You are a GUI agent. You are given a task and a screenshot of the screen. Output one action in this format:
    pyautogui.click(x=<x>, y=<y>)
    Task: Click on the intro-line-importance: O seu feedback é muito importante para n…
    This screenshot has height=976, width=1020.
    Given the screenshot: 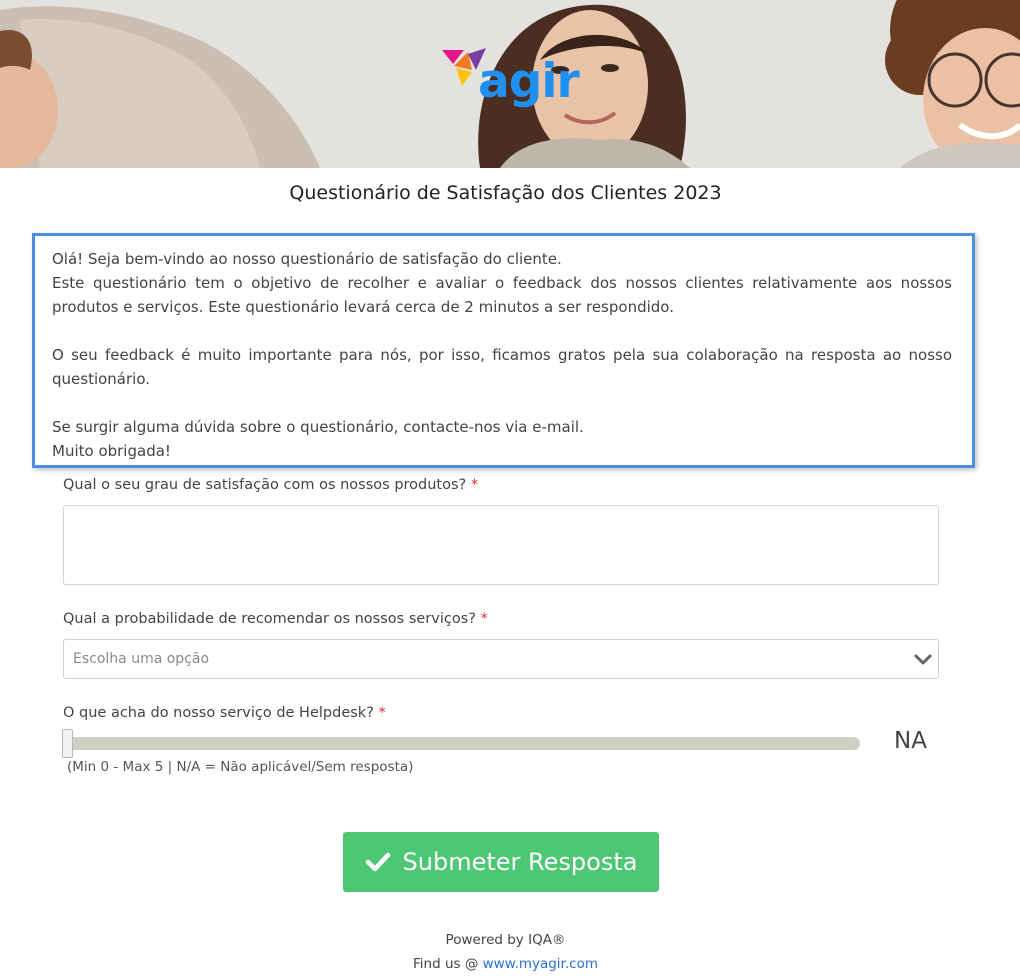 What is the action you would take?
    pyautogui.click(x=502, y=367)
    